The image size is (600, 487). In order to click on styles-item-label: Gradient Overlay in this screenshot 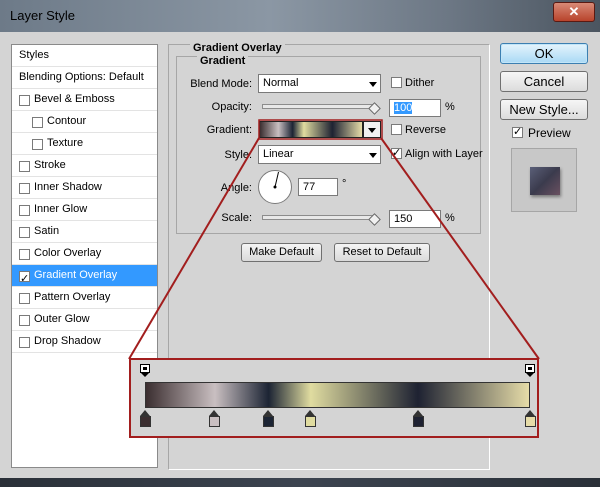, I will do `click(76, 275)`.